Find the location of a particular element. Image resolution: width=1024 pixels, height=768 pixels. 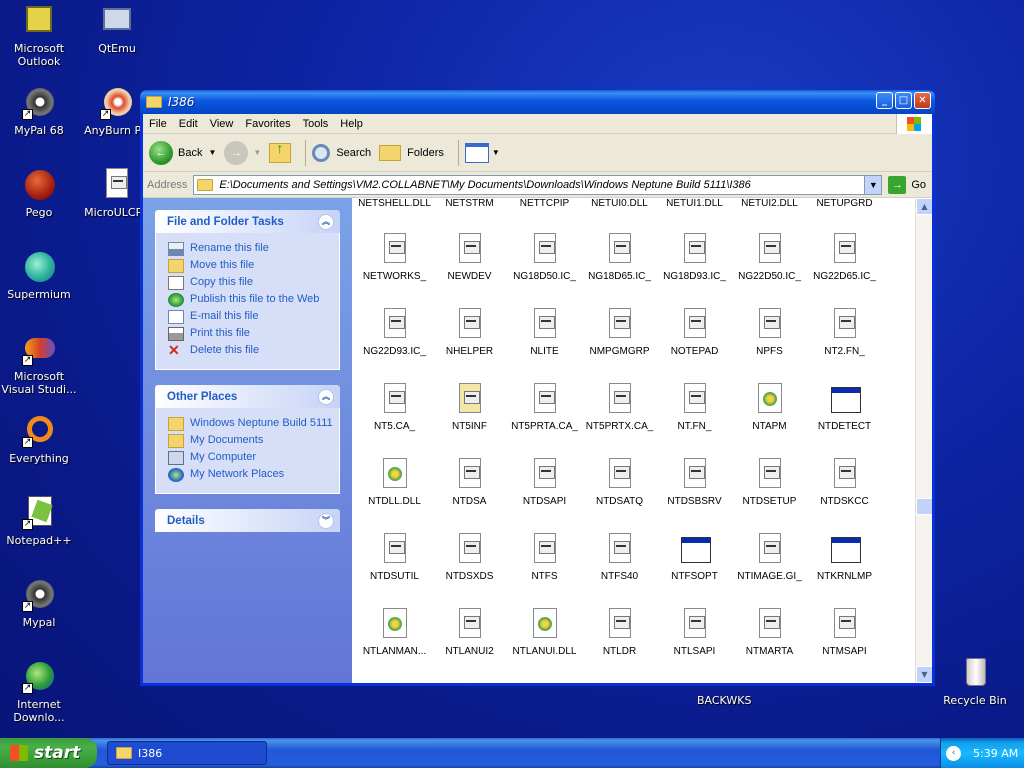

rename-file-link: Rename this file is located at coordinates (253, 249).